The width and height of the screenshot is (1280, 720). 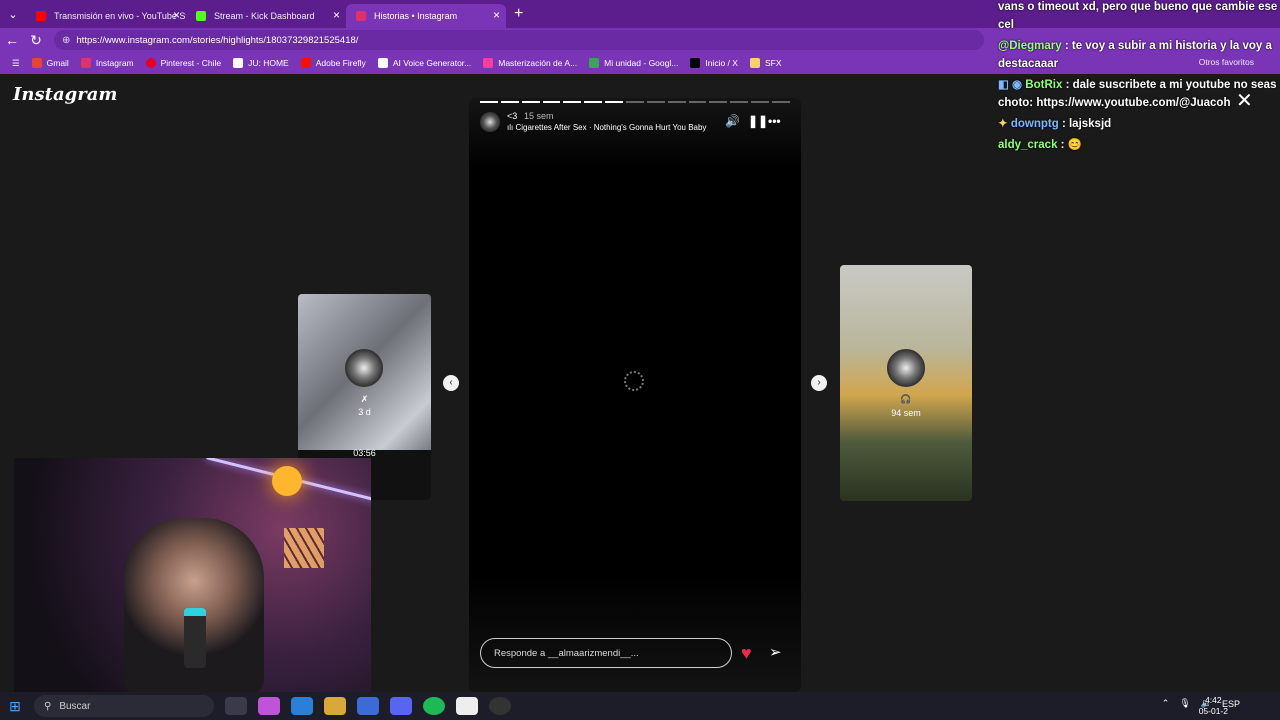 I want to click on microphone-icon: 🎙, so click(x=1184, y=703).